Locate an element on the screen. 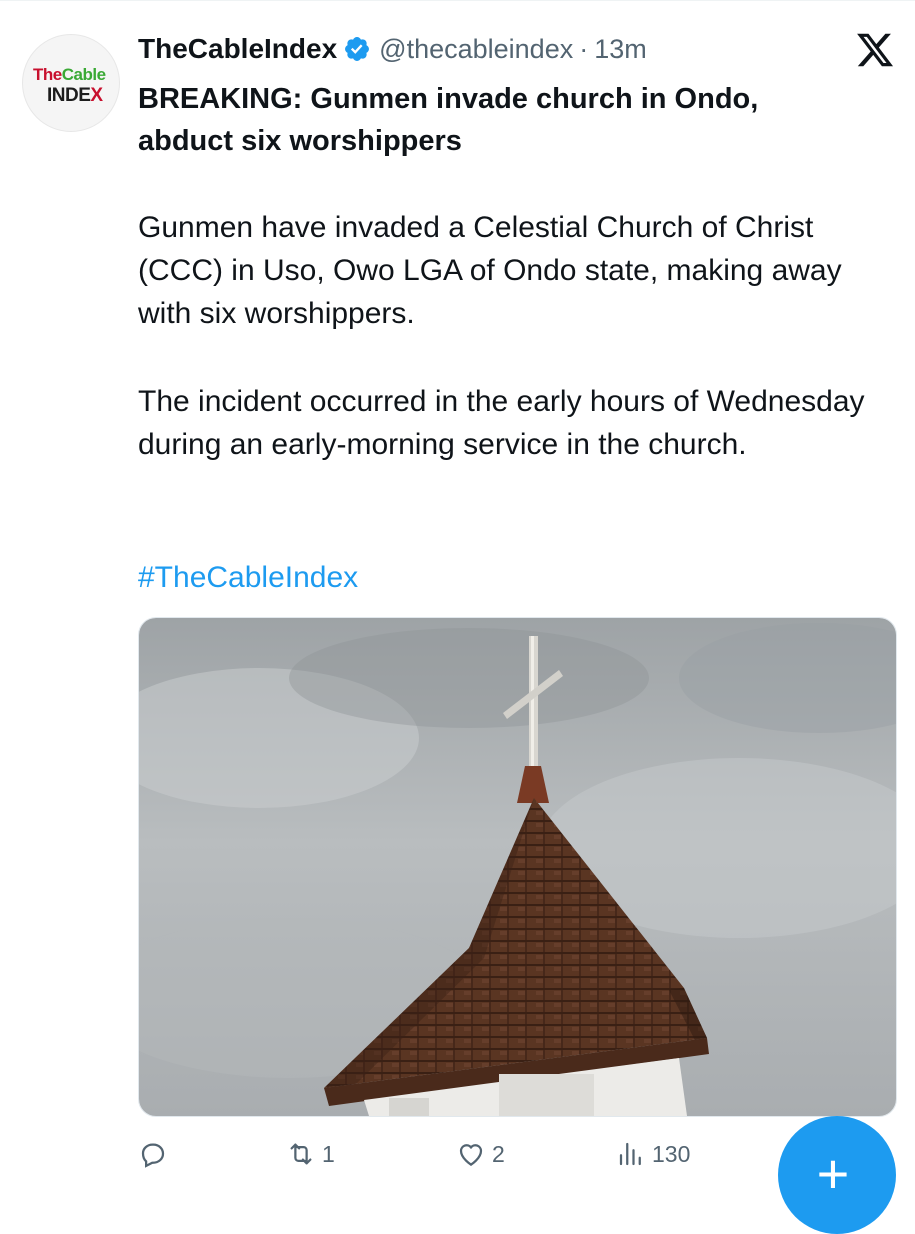 This screenshot has width=915, height=1234. like-count: 2 is located at coordinates (498, 1153).